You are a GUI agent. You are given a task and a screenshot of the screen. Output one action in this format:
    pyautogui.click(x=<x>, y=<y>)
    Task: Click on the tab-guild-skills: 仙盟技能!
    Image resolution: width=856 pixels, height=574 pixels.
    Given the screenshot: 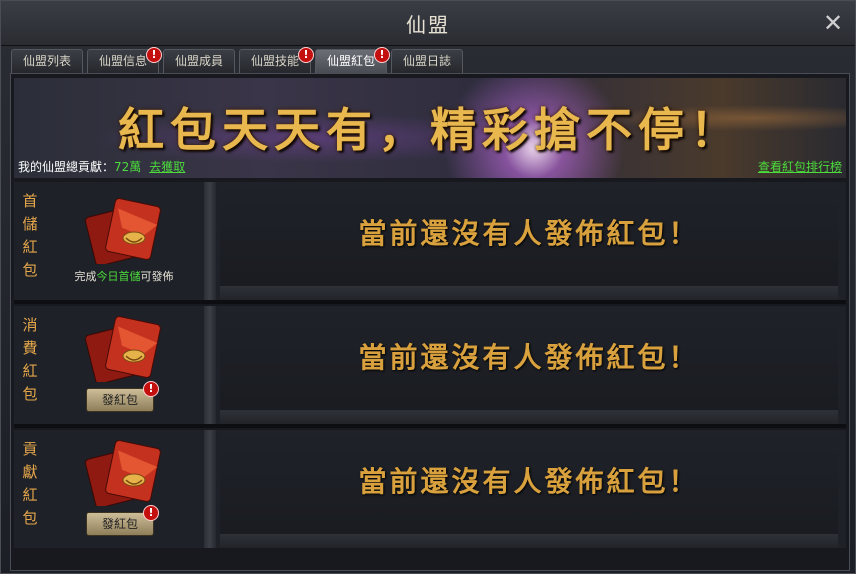 What is the action you would take?
    pyautogui.click(x=276, y=60)
    